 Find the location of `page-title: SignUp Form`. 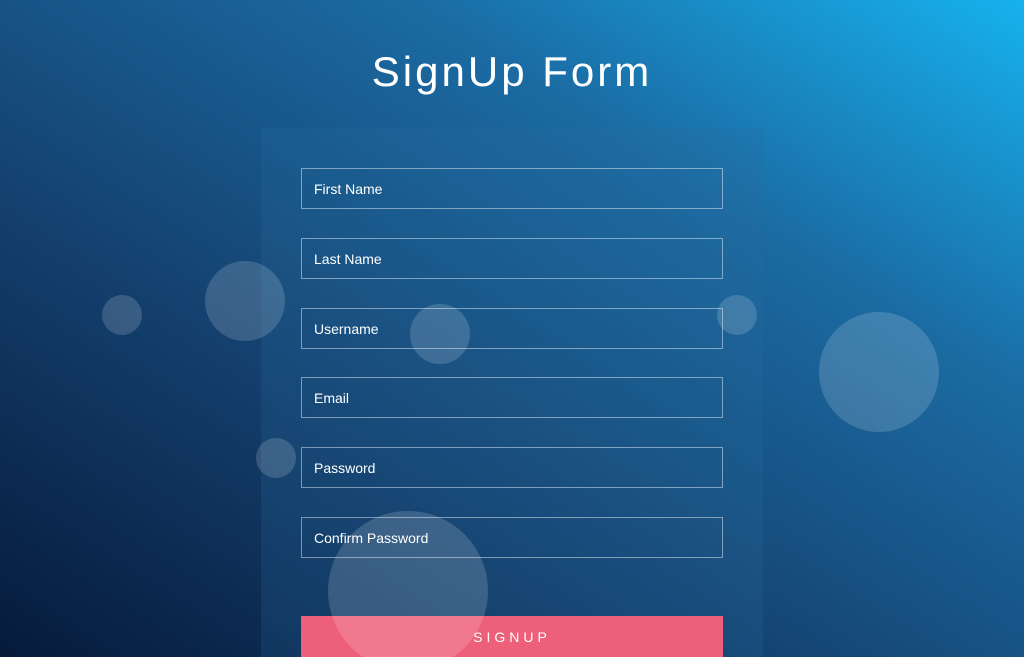

page-title: SignUp Form is located at coordinates (512, 71).